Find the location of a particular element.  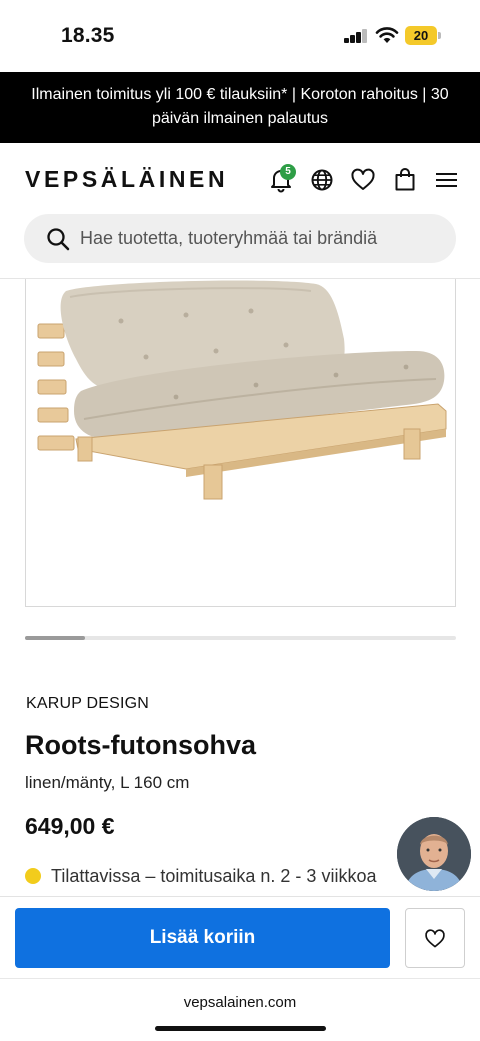

wifi-icon is located at coordinates (387, 35).